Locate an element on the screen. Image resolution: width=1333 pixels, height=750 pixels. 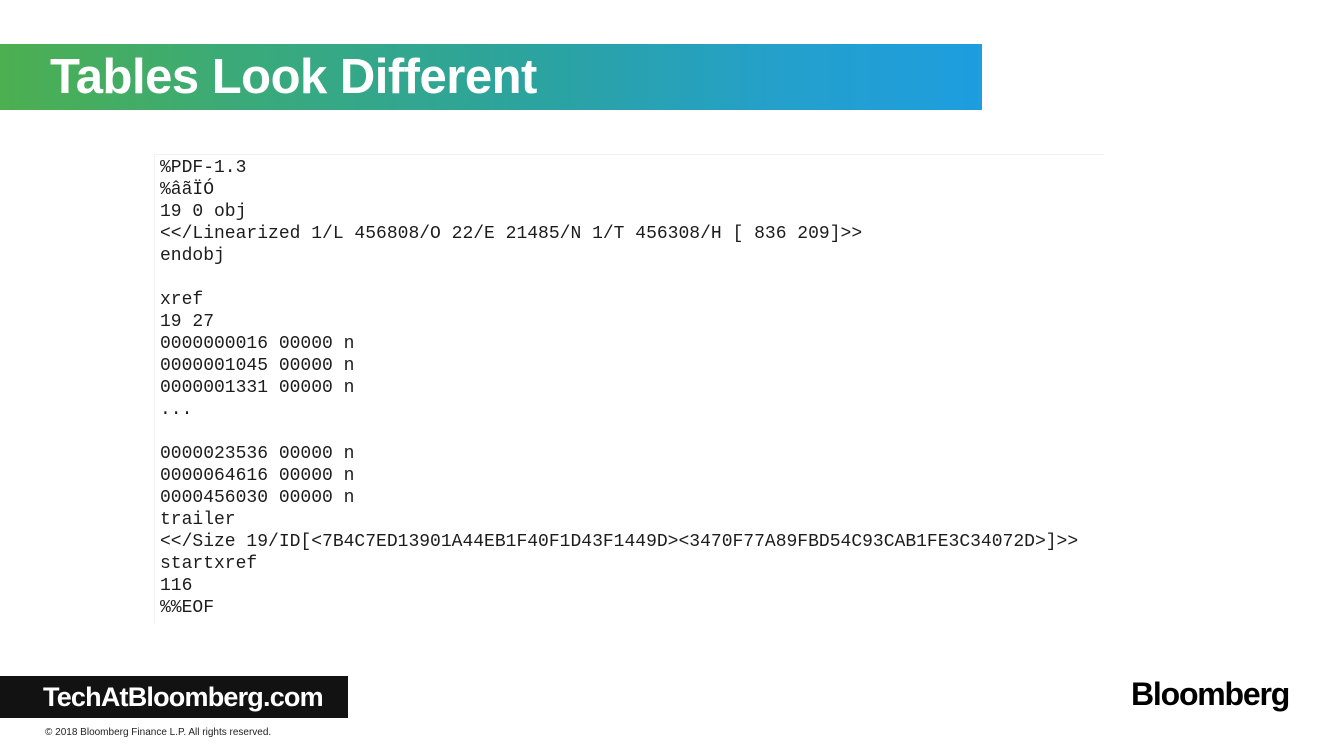
code-line: 0000001045 00000 n is located at coordinates (257, 366).